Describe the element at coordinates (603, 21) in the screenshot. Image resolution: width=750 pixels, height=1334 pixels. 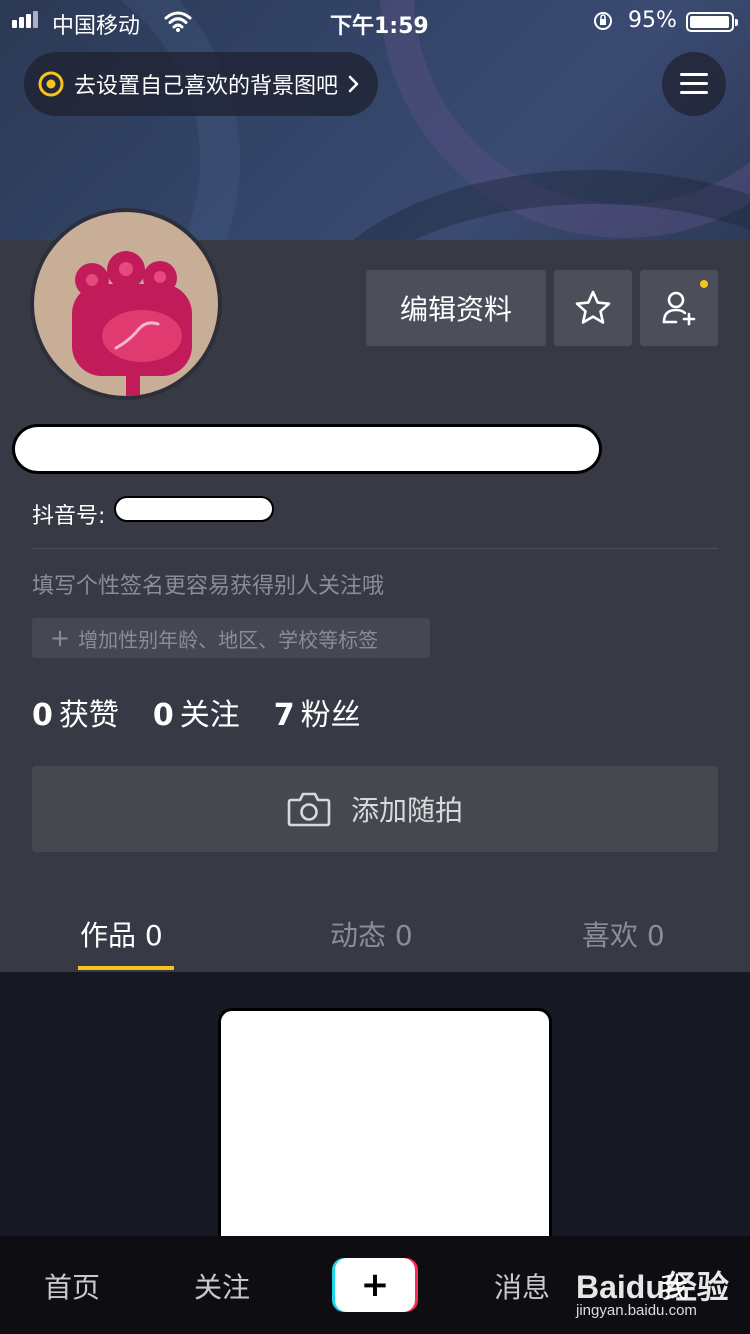
I see `orientation-lock-icon` at that location.